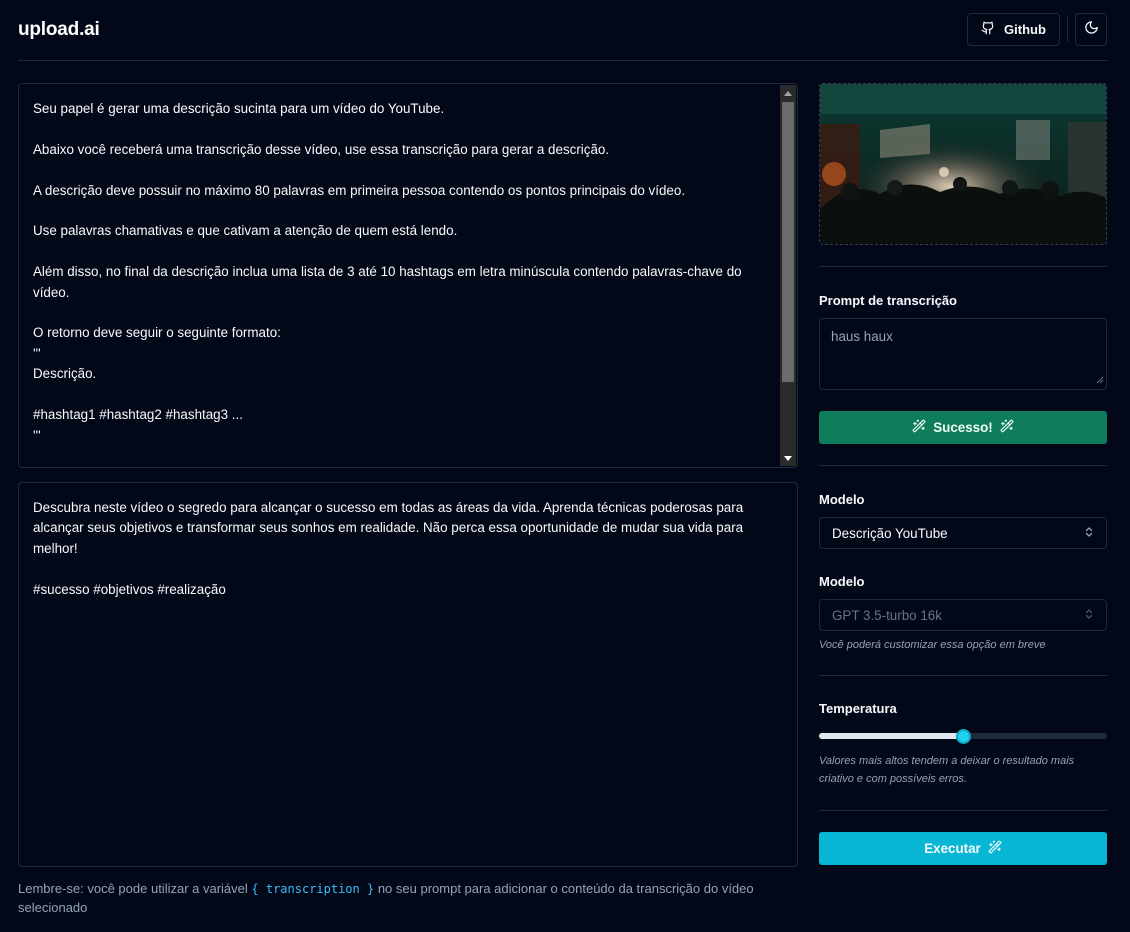 The width and height of the screenshot is (1130, 932). I want to click on model-select-value: GPT 3.5-turbo 16k, so click(887, 615).